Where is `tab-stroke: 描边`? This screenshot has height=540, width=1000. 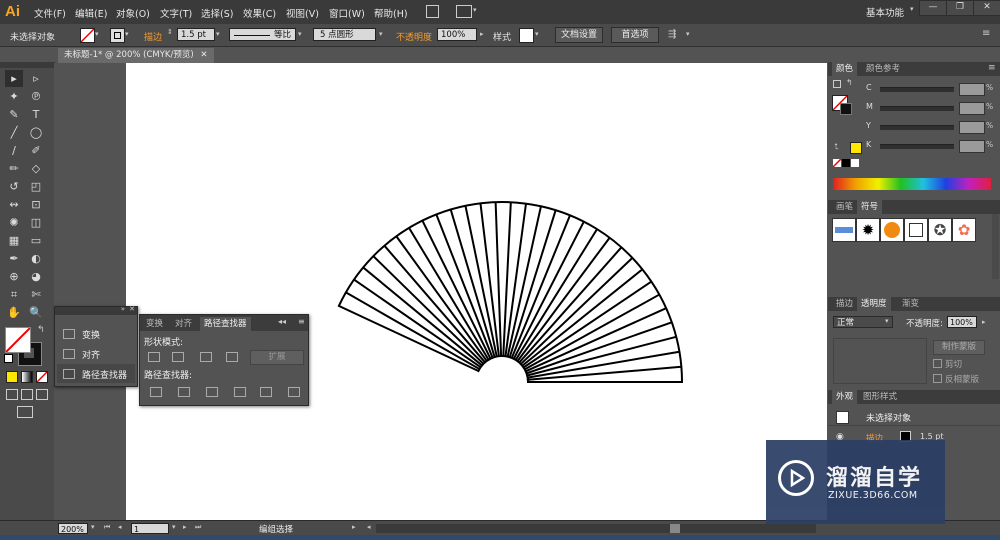 tab-stroke: 描边 is located at coordinates (844, 304).